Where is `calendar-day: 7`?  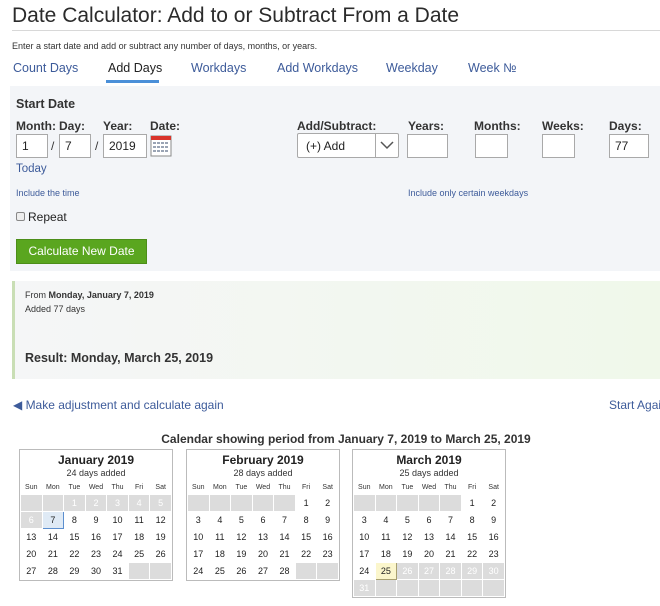
calendar-day: 7 is located at coordinates (450, 519).